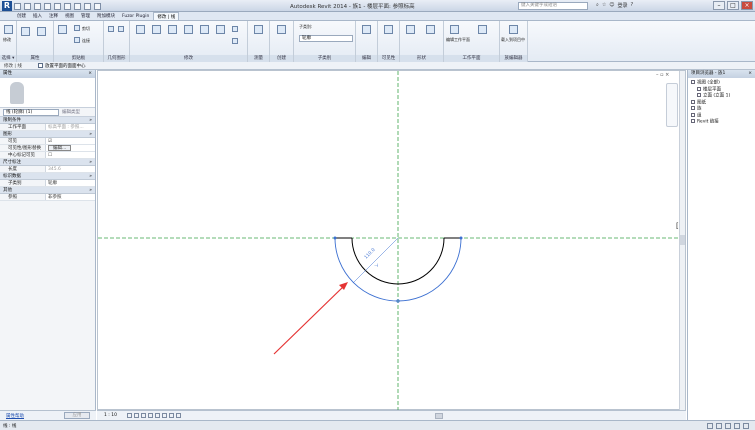  I want to click on tab-fuzor: Fuzor Plugin, so click(135, 16).